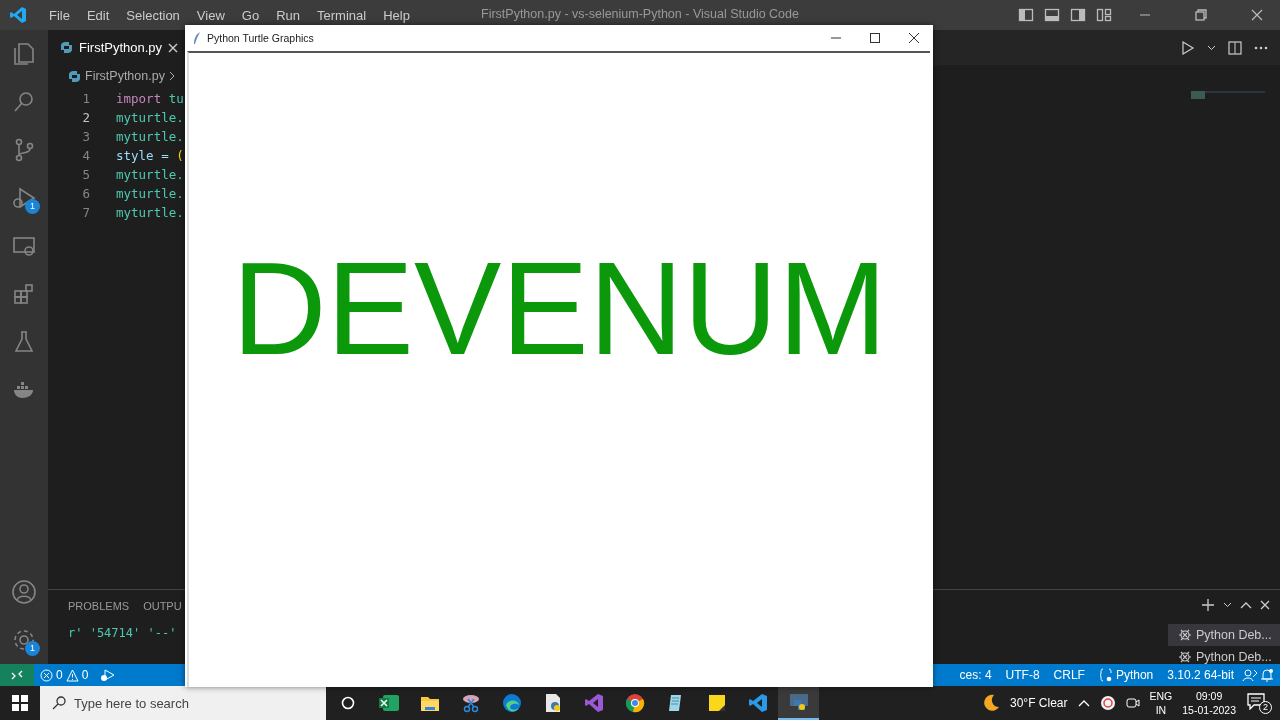 This screenshot has width=1280, height=720. I want to click on code-line: style = (, so click(150, 155).